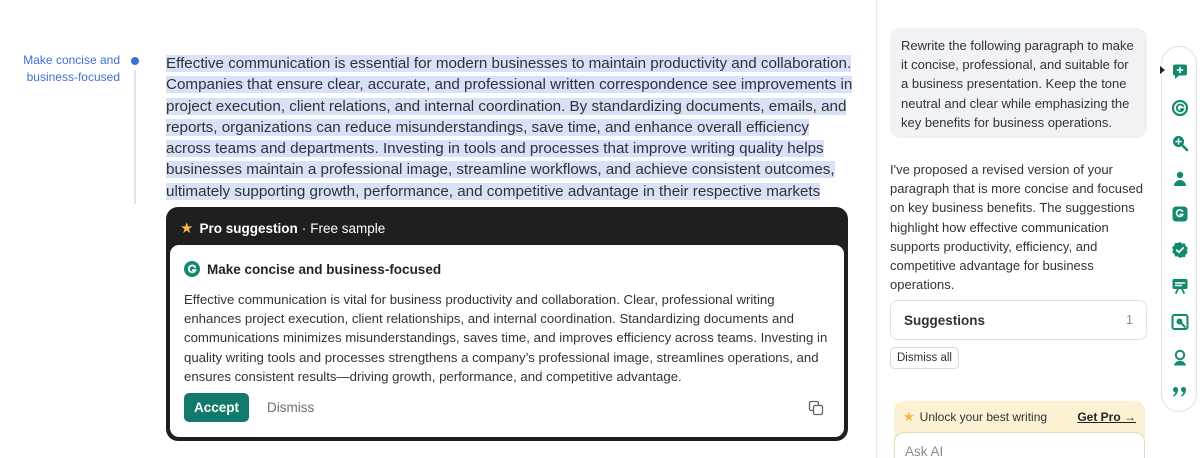  Describe the element at coordinates (135, 137) in the screenshot. I see `annotation-line` at that location.